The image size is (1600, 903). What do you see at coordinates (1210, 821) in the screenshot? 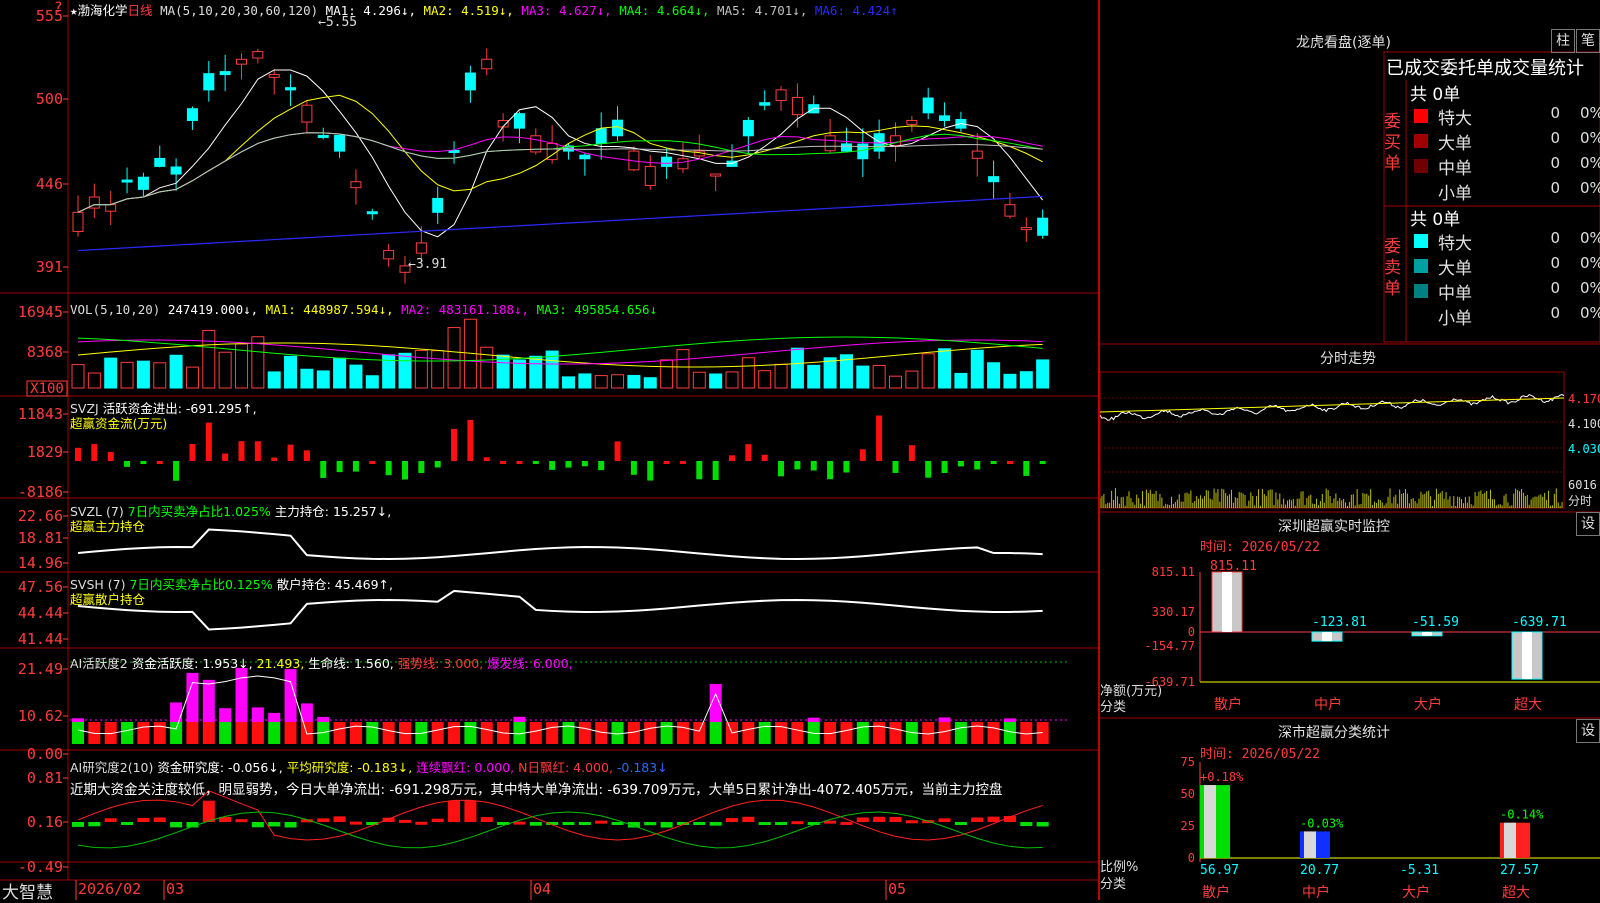
I see `class-bar-highlight` at bounding box center [1210, 821].